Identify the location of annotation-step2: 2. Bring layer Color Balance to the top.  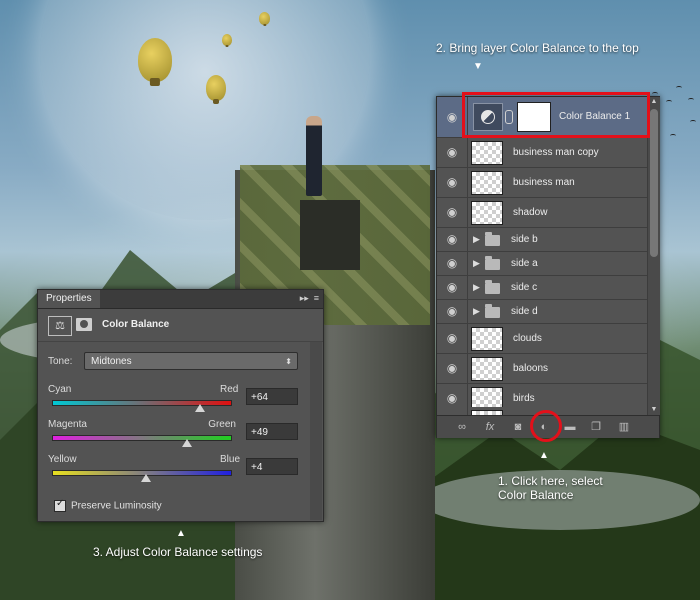
(537, 48).